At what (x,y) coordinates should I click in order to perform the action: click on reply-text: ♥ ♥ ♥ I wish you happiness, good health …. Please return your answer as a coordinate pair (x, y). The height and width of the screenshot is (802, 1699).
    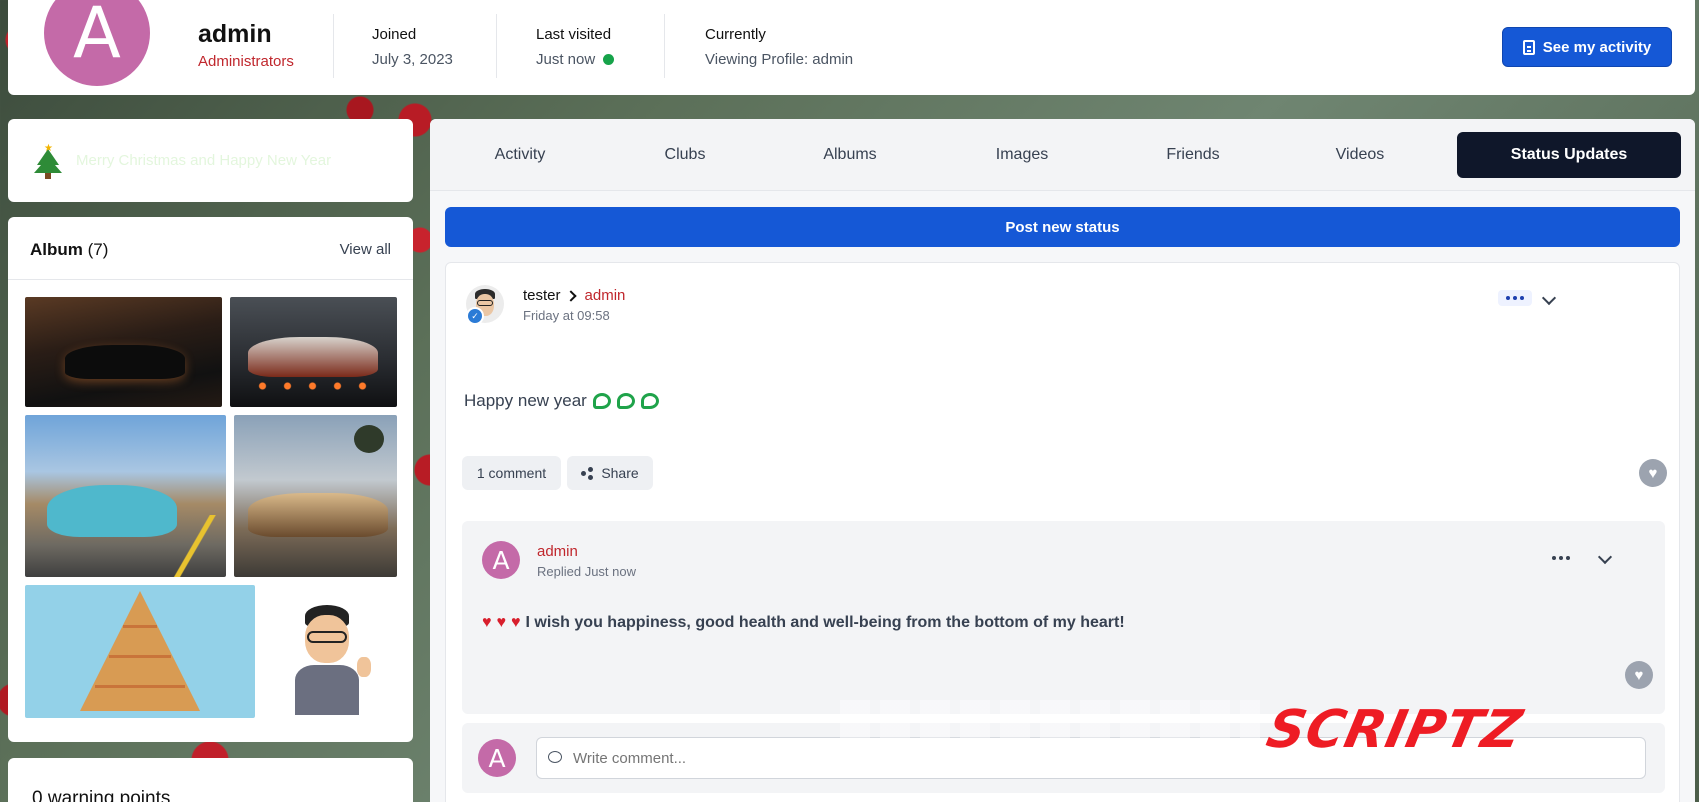
    Looking at the image, I should click on (803, 623).